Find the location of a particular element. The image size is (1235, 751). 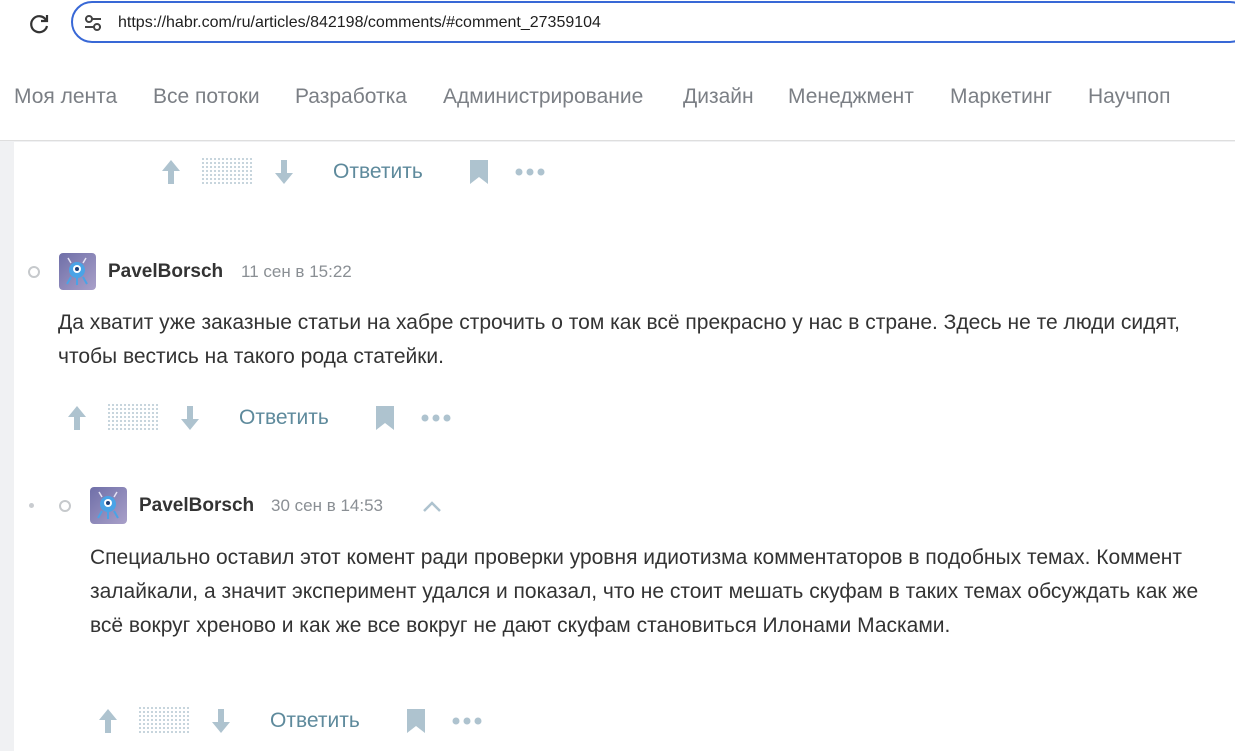

comment-time: 30 сен в 14:53 is located at coordinates (327, 506).